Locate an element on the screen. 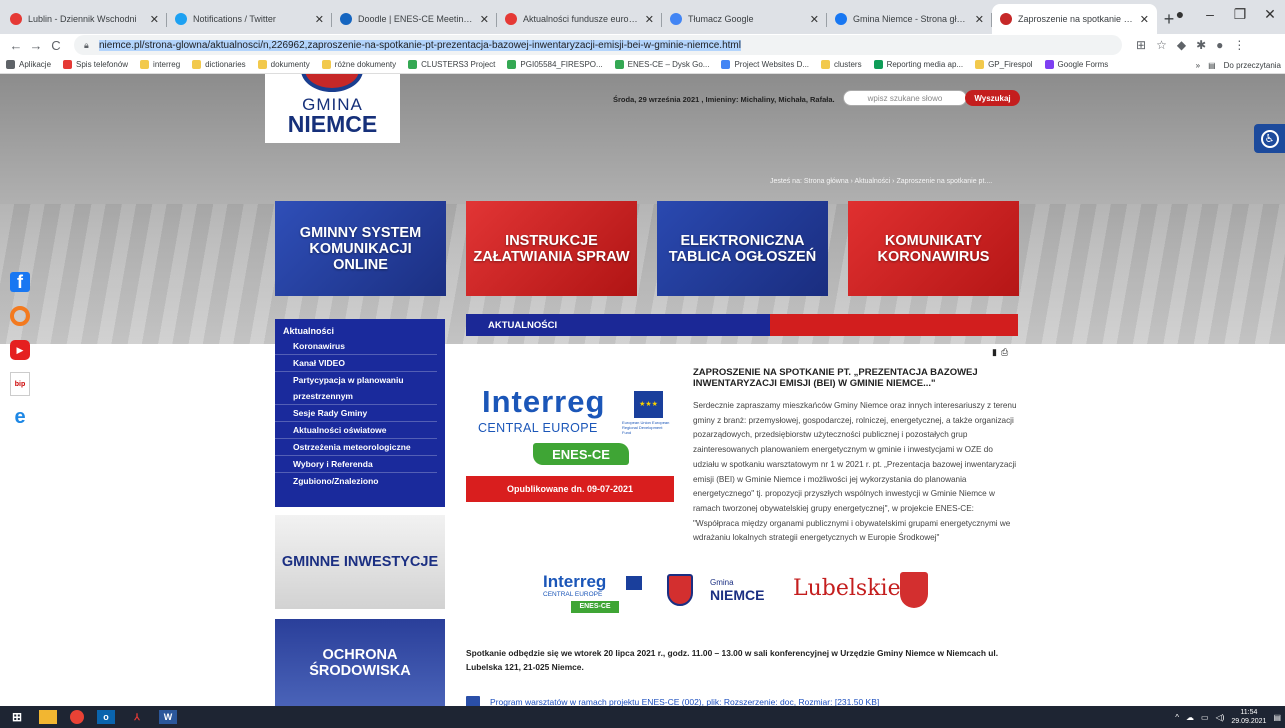  reading-list-button: Do przeczytania is located at coordinates (1252, 65).